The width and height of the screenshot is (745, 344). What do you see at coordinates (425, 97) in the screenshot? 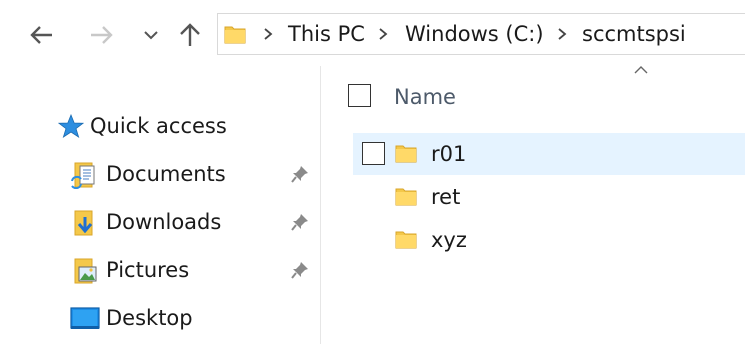
I see `column-header-name: Name` at bounding box center [425, 97].